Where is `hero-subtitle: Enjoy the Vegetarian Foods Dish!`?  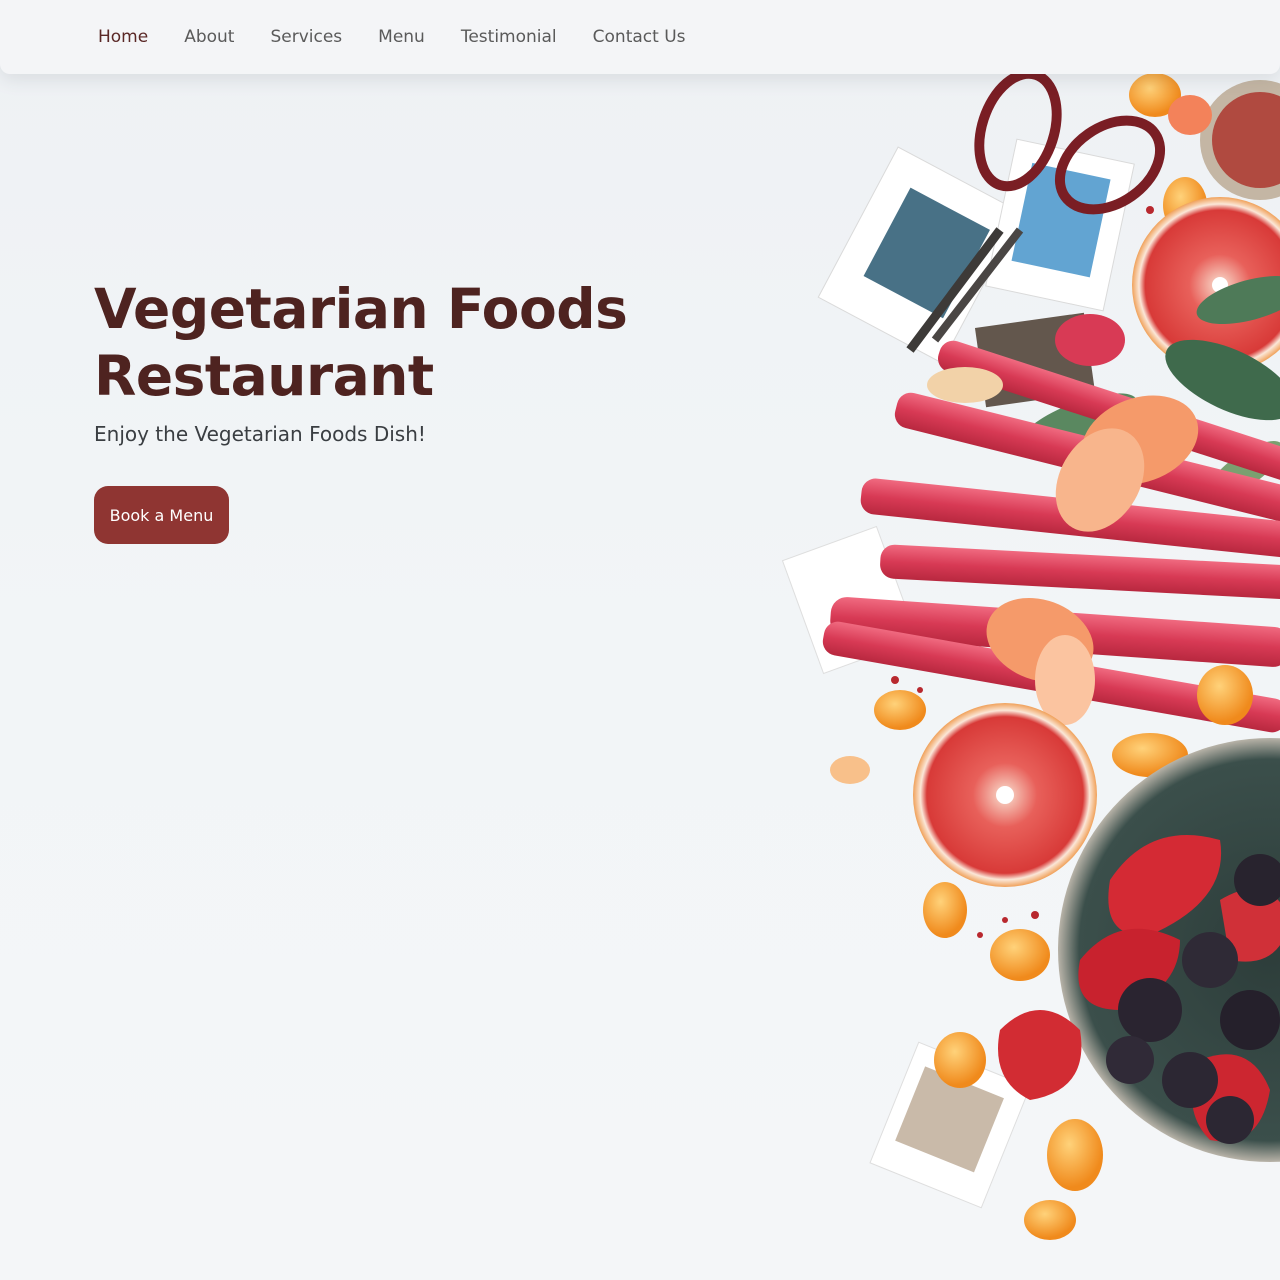 hero-subtitle: Enjoy the Vegetarian Foods Dish! is located at coordinates (260, 434).